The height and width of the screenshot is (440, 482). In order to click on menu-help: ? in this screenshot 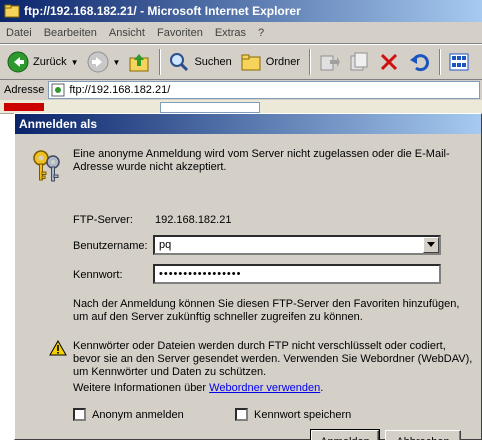, I will do `click(261, 33)`.